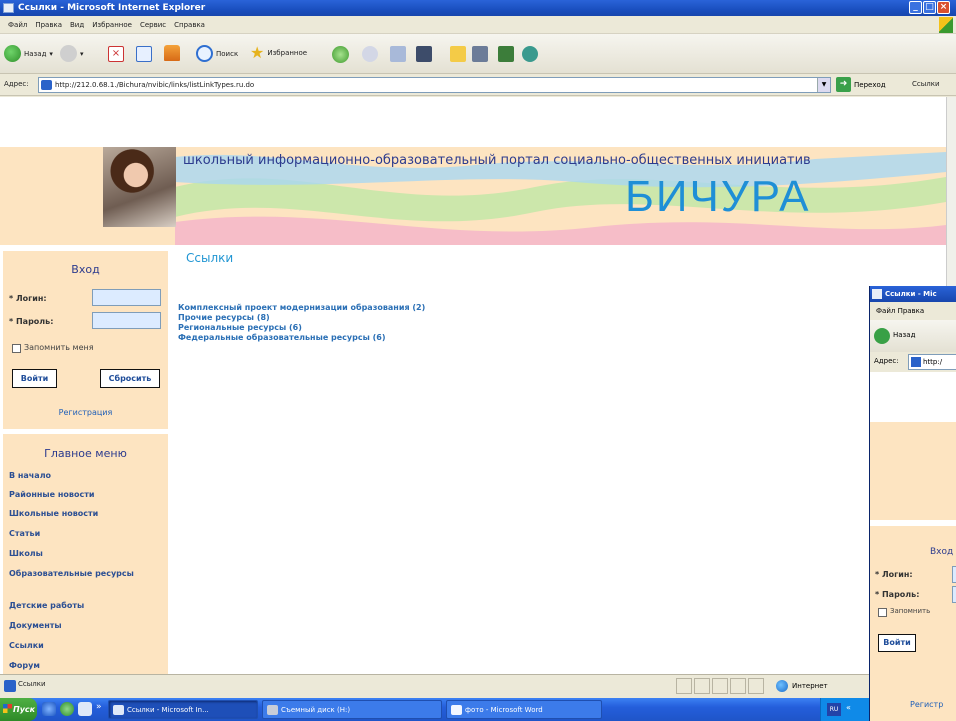 This screenshot has width=956, height=721. I want to click on nav-links: Ссылки, so click(86, 645).